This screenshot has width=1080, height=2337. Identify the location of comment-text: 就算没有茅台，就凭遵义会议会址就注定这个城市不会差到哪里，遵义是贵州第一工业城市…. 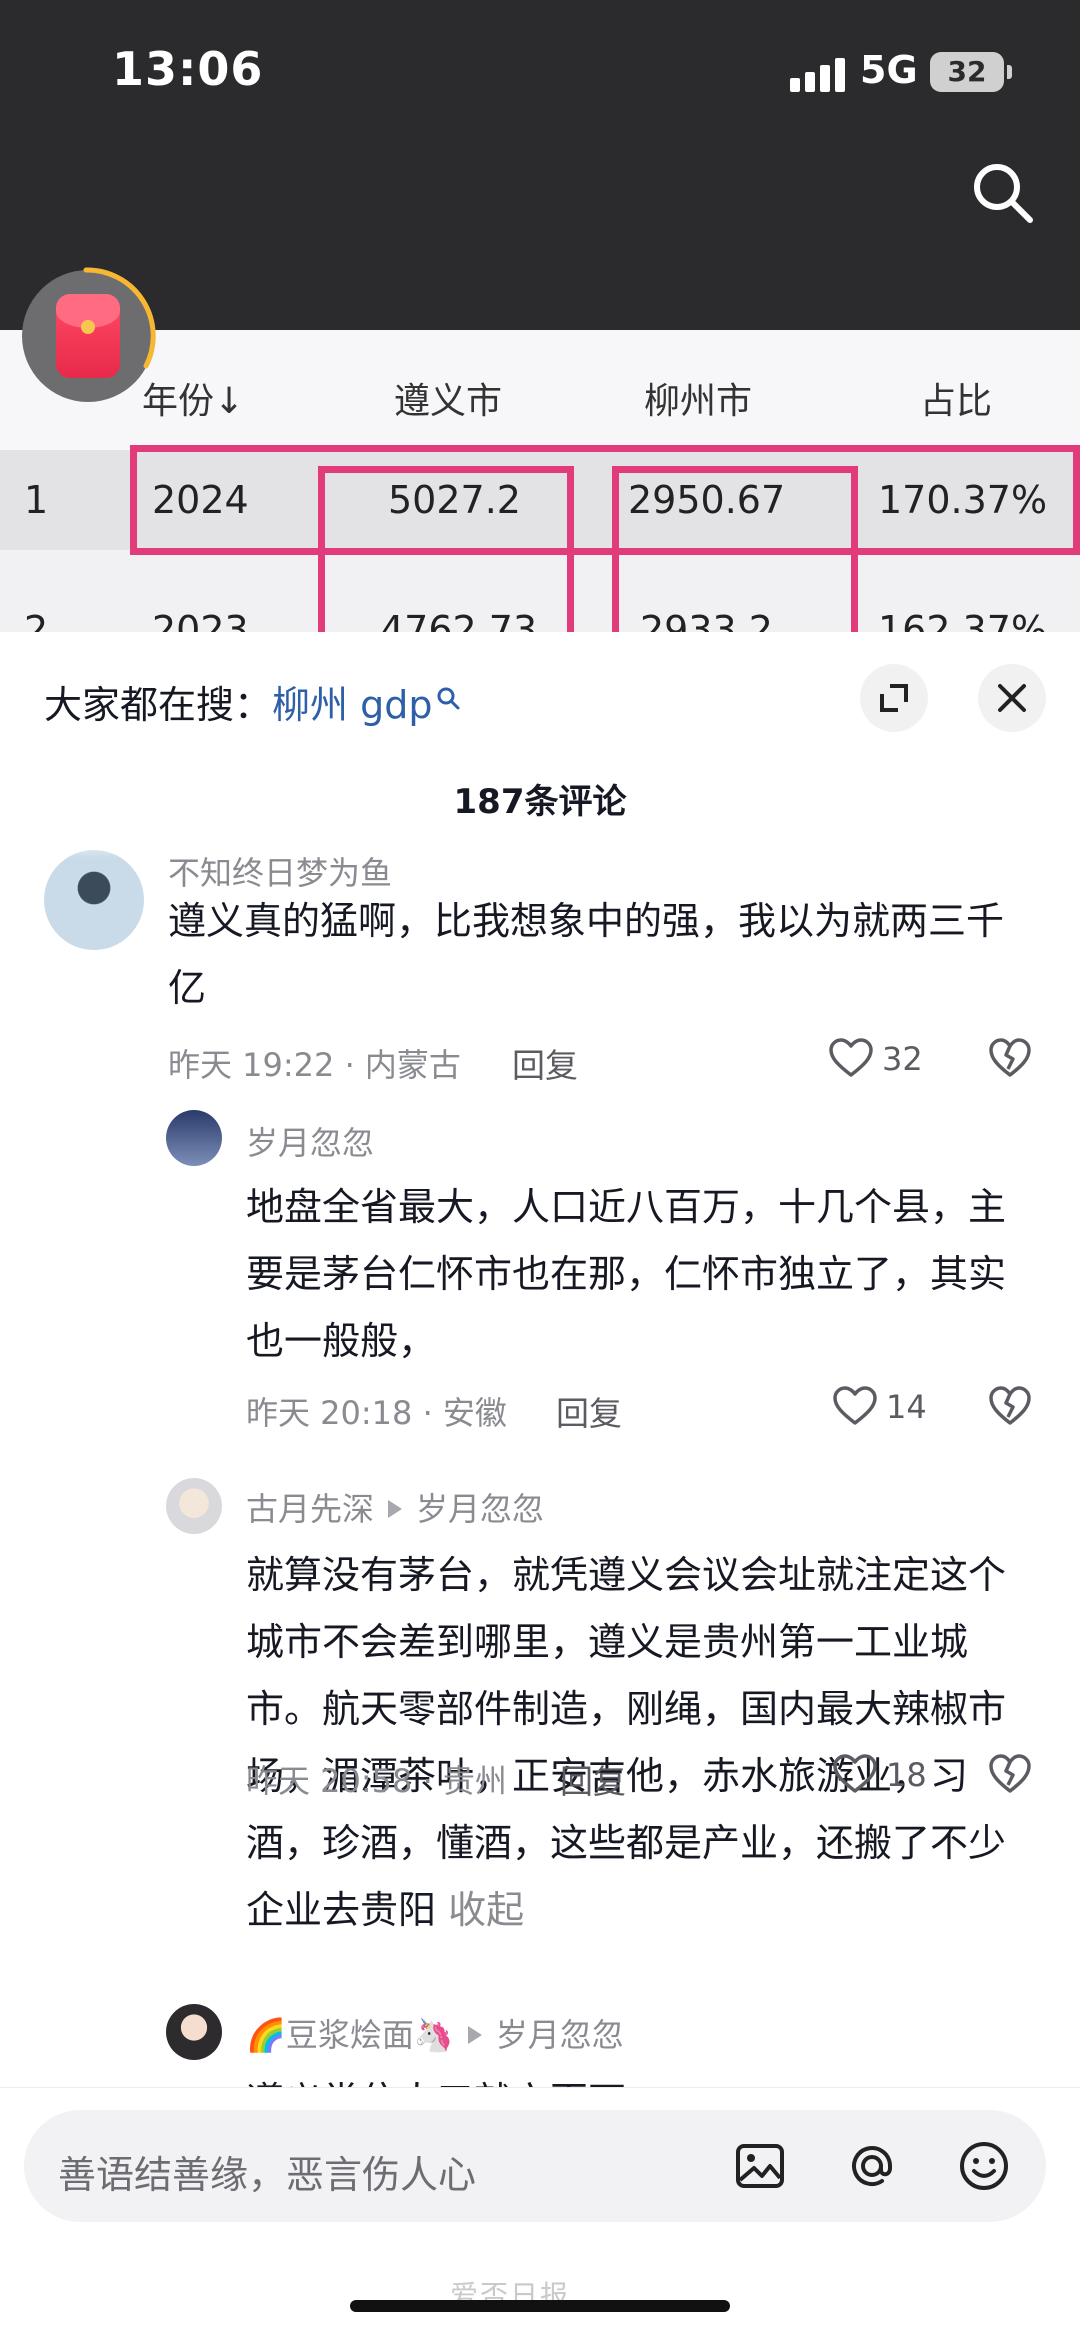
(641, 1743).